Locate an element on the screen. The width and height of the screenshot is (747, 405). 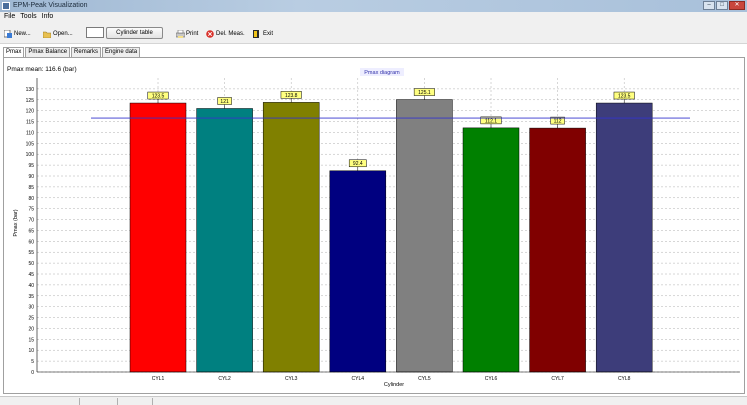
chart-title: Pmax diagram is located at coordinates (382, 73).